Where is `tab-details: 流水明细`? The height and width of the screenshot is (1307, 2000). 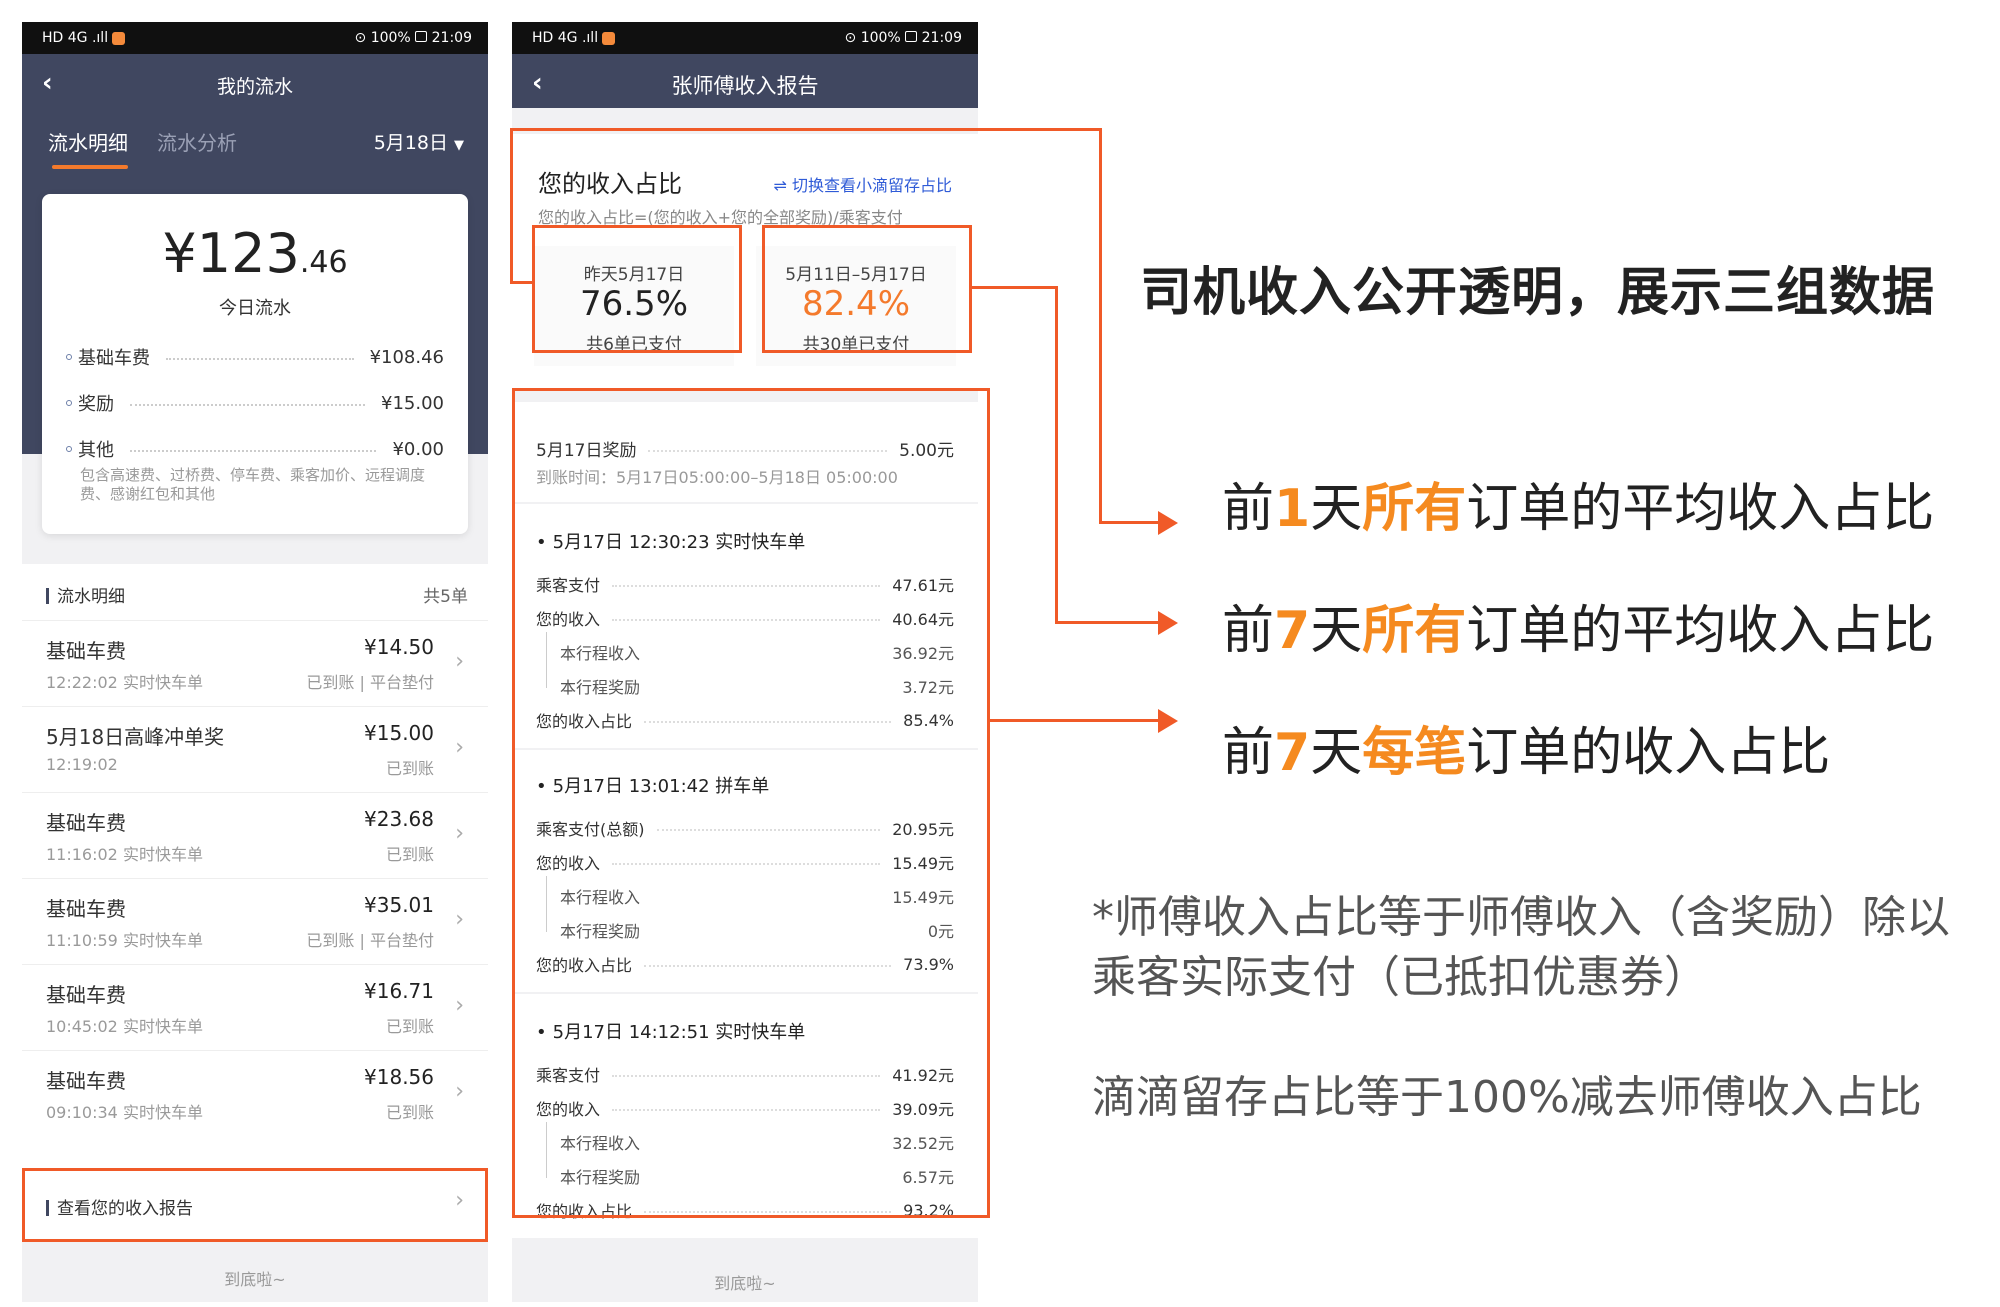
tab-details: 流水明细 is located at coordinates (88, 141).